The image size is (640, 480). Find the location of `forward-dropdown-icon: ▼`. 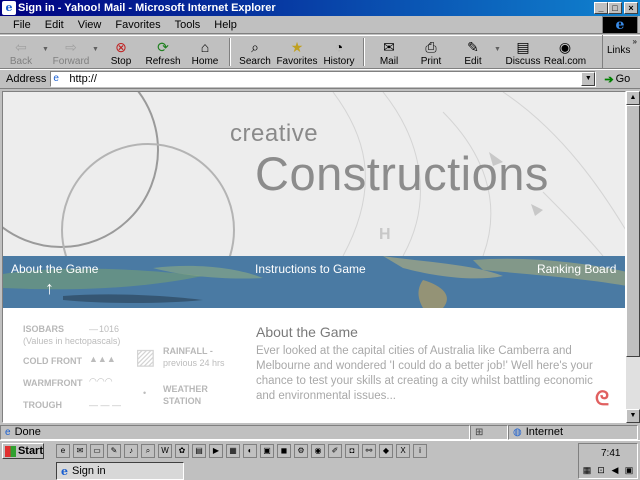

forward-dropdown-icon: ▼ is located at coordinates (96, 52).